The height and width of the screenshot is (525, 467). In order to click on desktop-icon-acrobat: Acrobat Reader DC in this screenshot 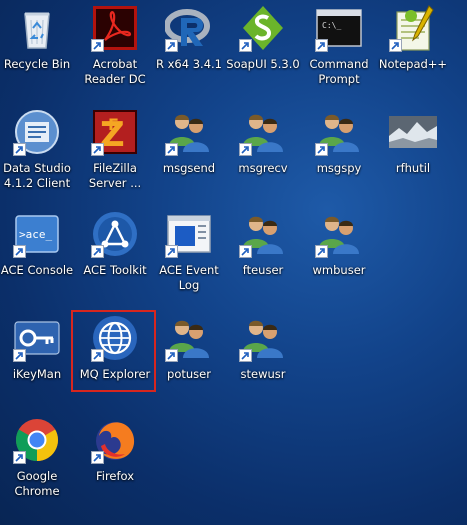, I will do `click(115, 50)`.